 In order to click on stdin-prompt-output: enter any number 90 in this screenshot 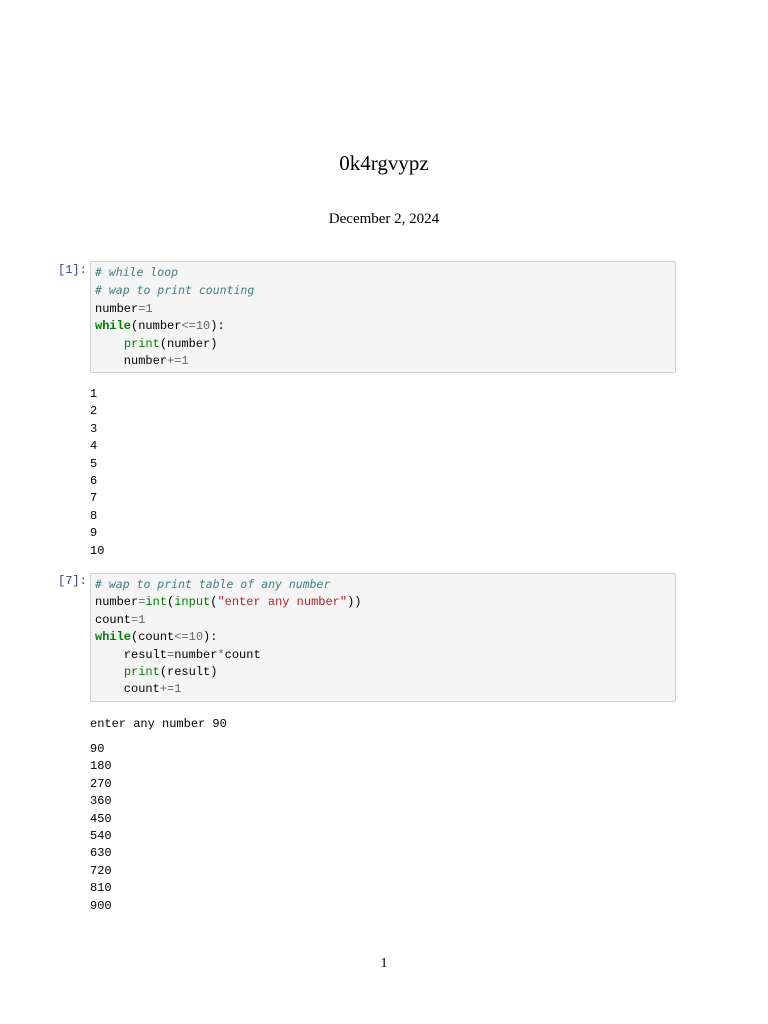, I will do `click(158, 724)`.